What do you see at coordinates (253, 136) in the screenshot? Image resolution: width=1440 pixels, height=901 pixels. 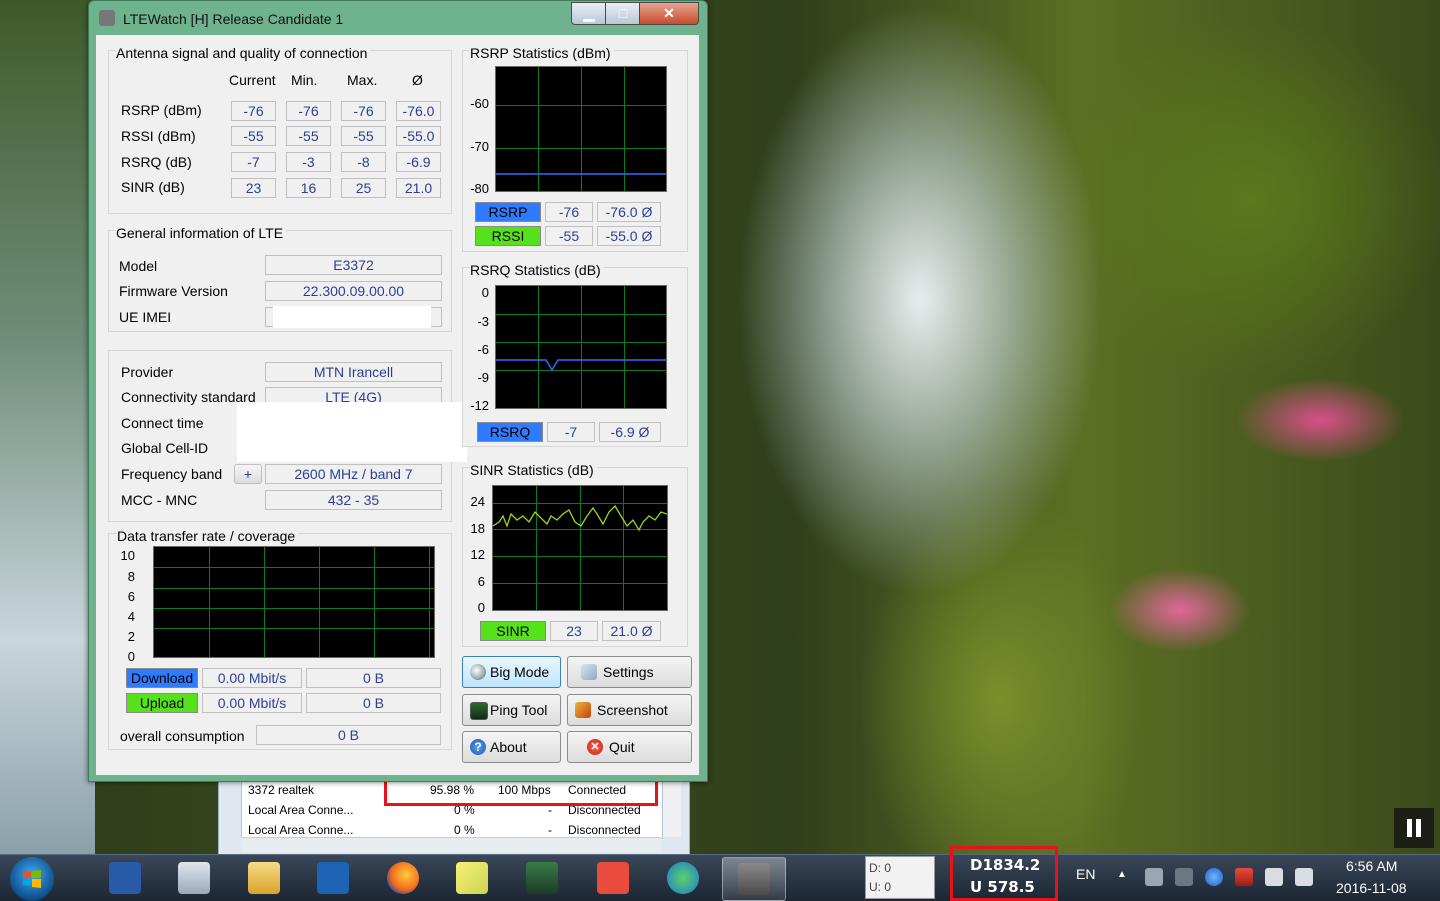 I see `rssi-current: -55` at bounding box center [253, 136].